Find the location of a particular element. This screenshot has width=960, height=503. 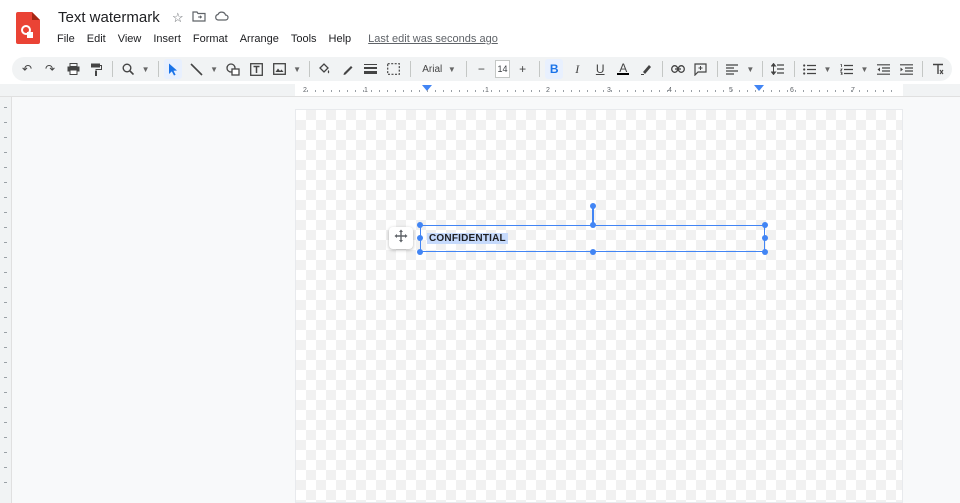

line-dropdown-icon: ▼ is located at coordinates (214, 69).